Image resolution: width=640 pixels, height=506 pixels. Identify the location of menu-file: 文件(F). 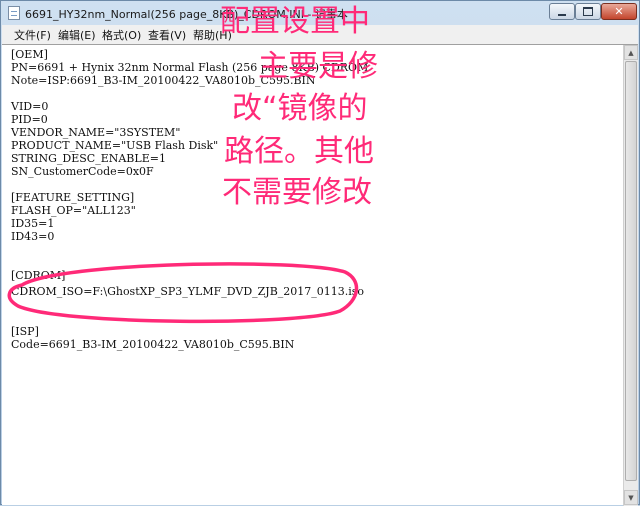
(32, 35).